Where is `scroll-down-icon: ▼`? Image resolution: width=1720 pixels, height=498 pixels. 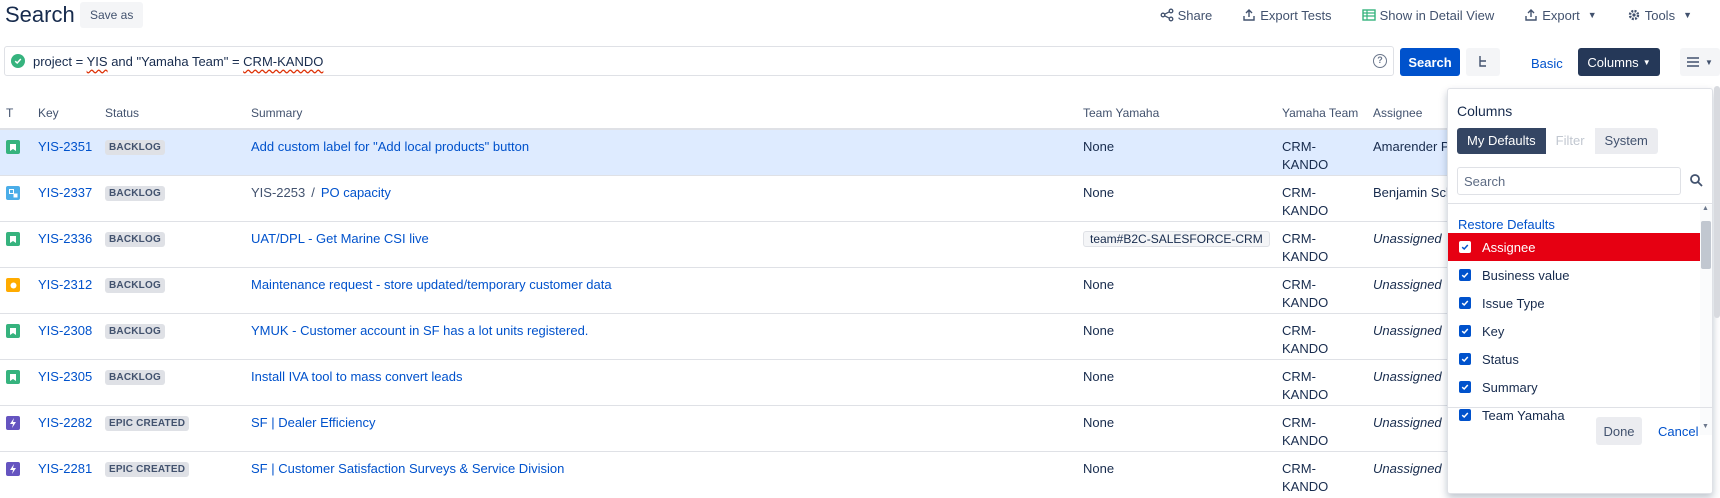 scroll-down-icon: ▼ is located at coordinates (1705, 426).